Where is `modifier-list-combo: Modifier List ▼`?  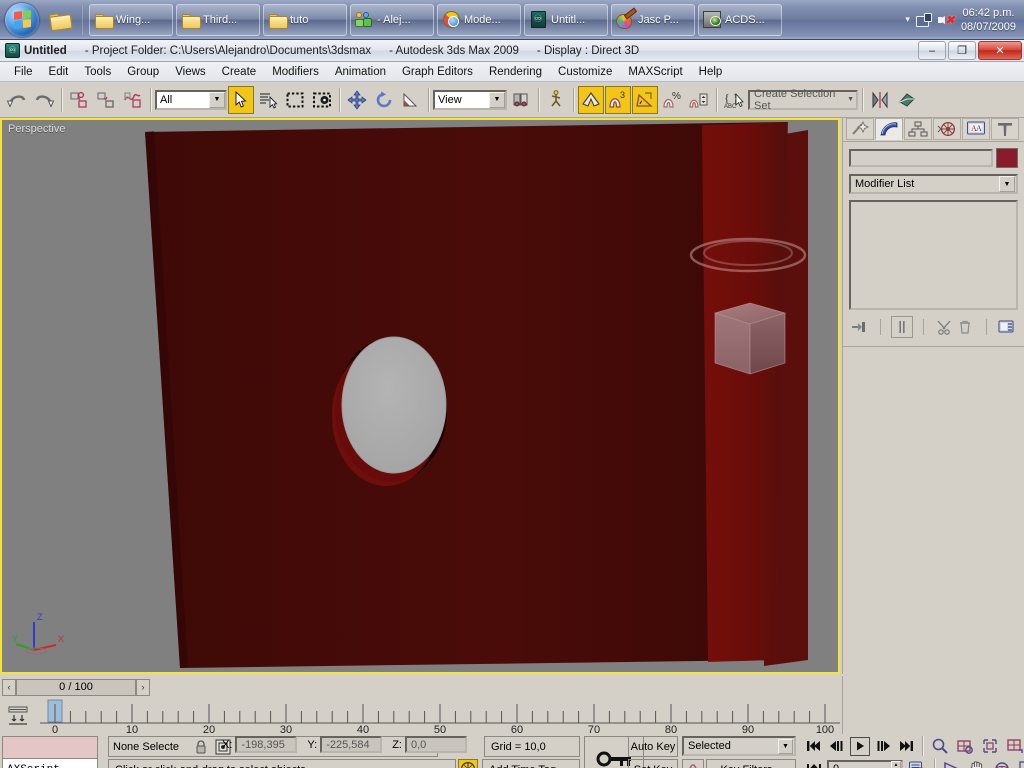
modifier-list-combo: Modifier List ▼ is located at coordinates (933, 184).